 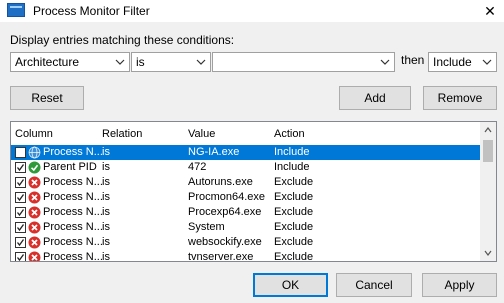 I want to click on cancel-button: Cancel, so click(x=374, y=285).